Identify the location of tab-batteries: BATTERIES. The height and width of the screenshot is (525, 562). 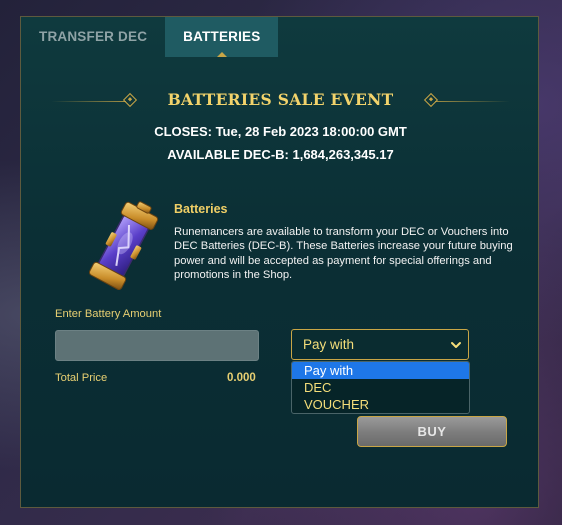
(222, 37).